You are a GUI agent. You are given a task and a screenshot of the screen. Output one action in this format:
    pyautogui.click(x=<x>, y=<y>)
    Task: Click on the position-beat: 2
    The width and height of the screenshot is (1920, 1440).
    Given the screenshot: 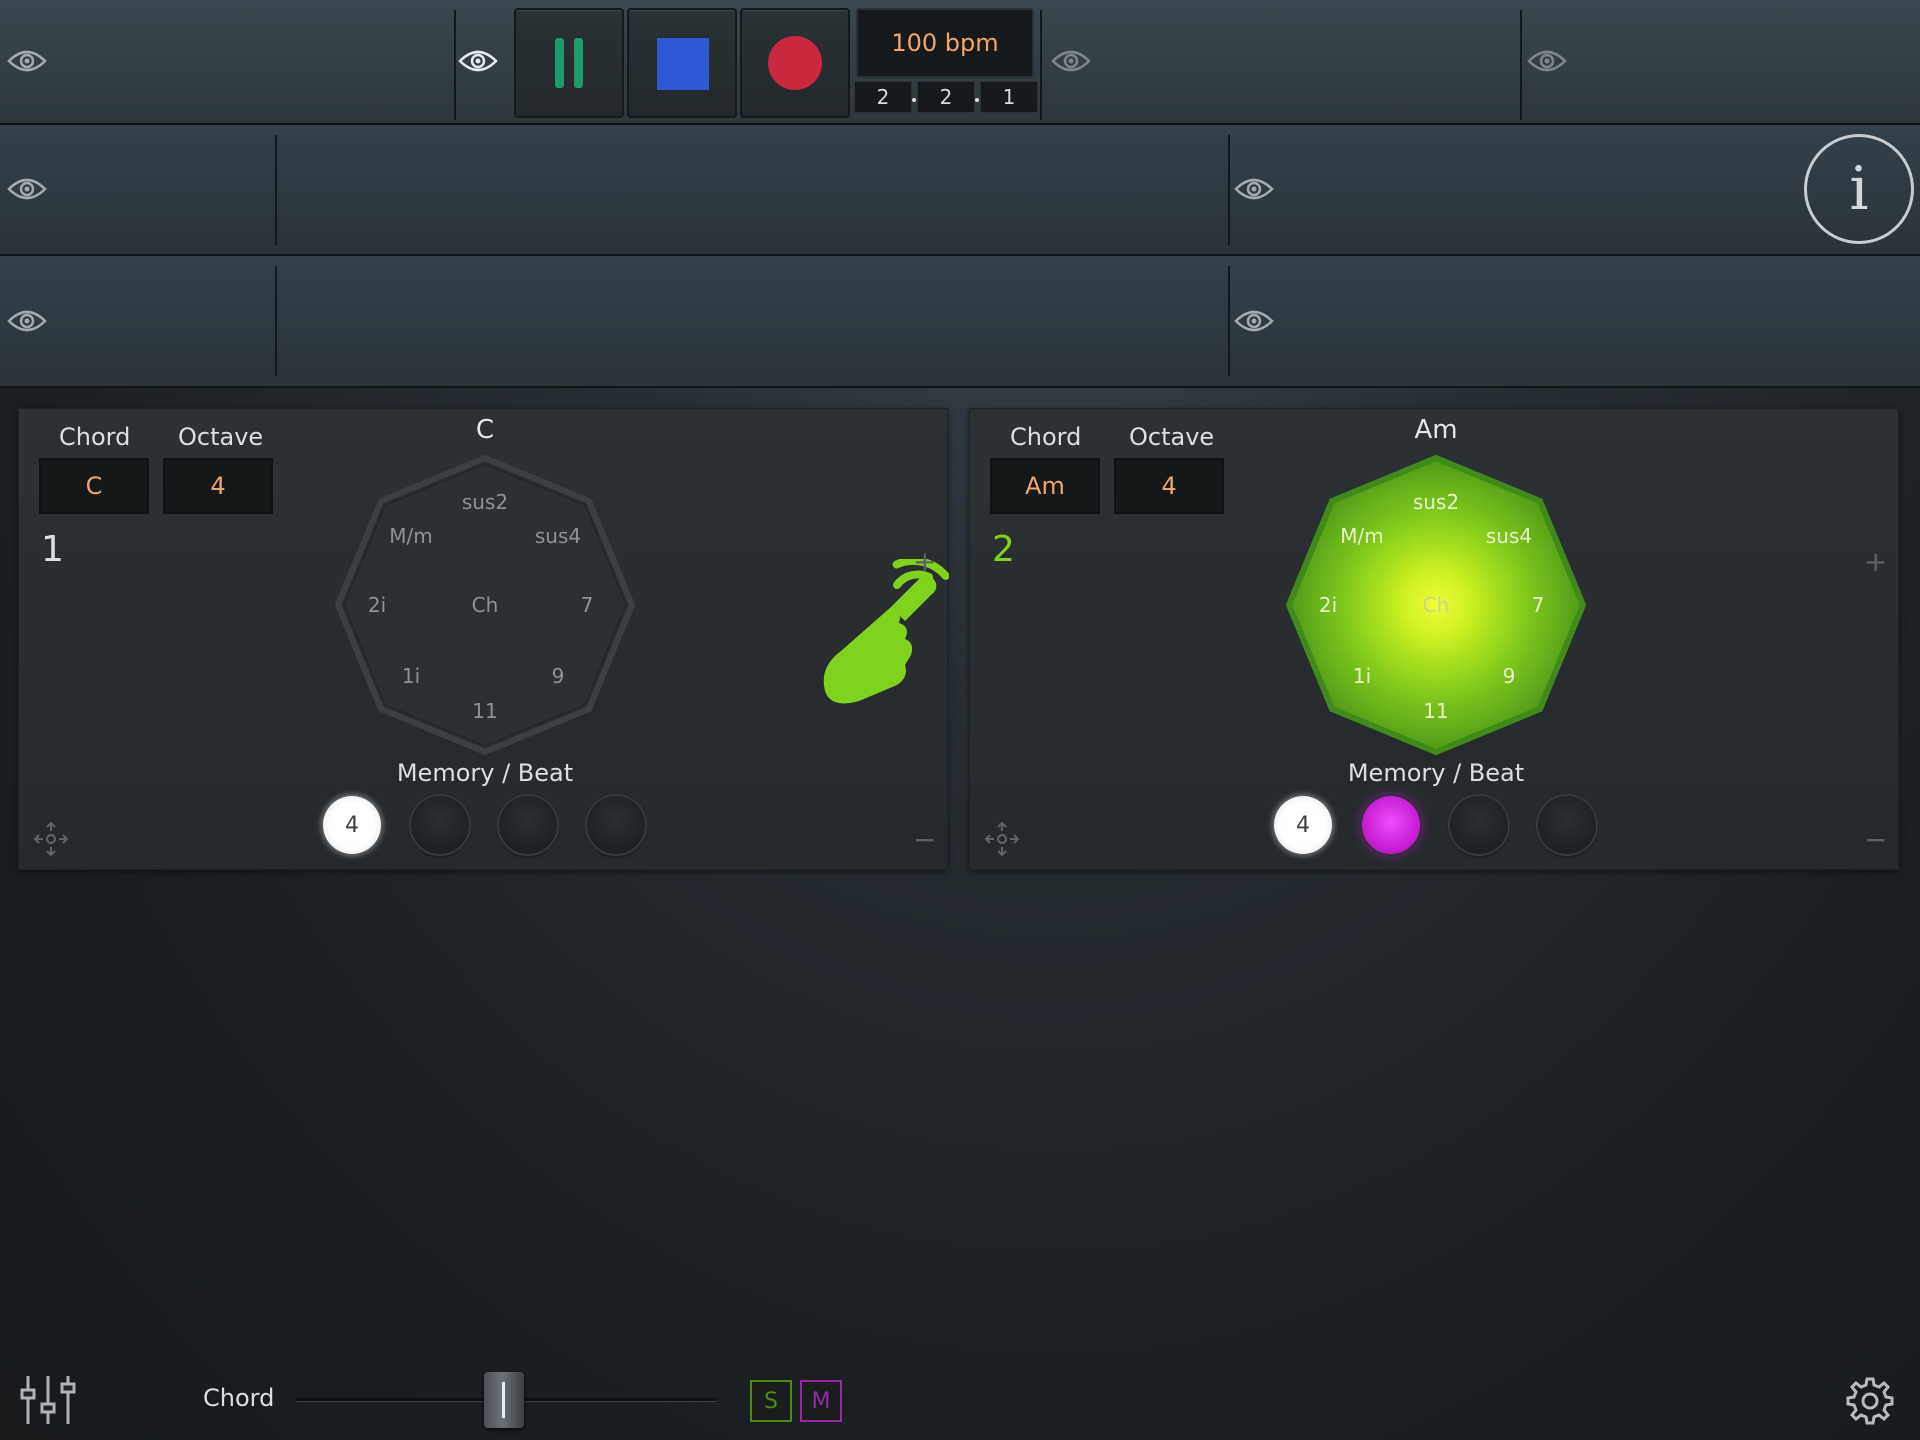 What is the action you would take?
    pyautogui.click(x=946, y=97)
    